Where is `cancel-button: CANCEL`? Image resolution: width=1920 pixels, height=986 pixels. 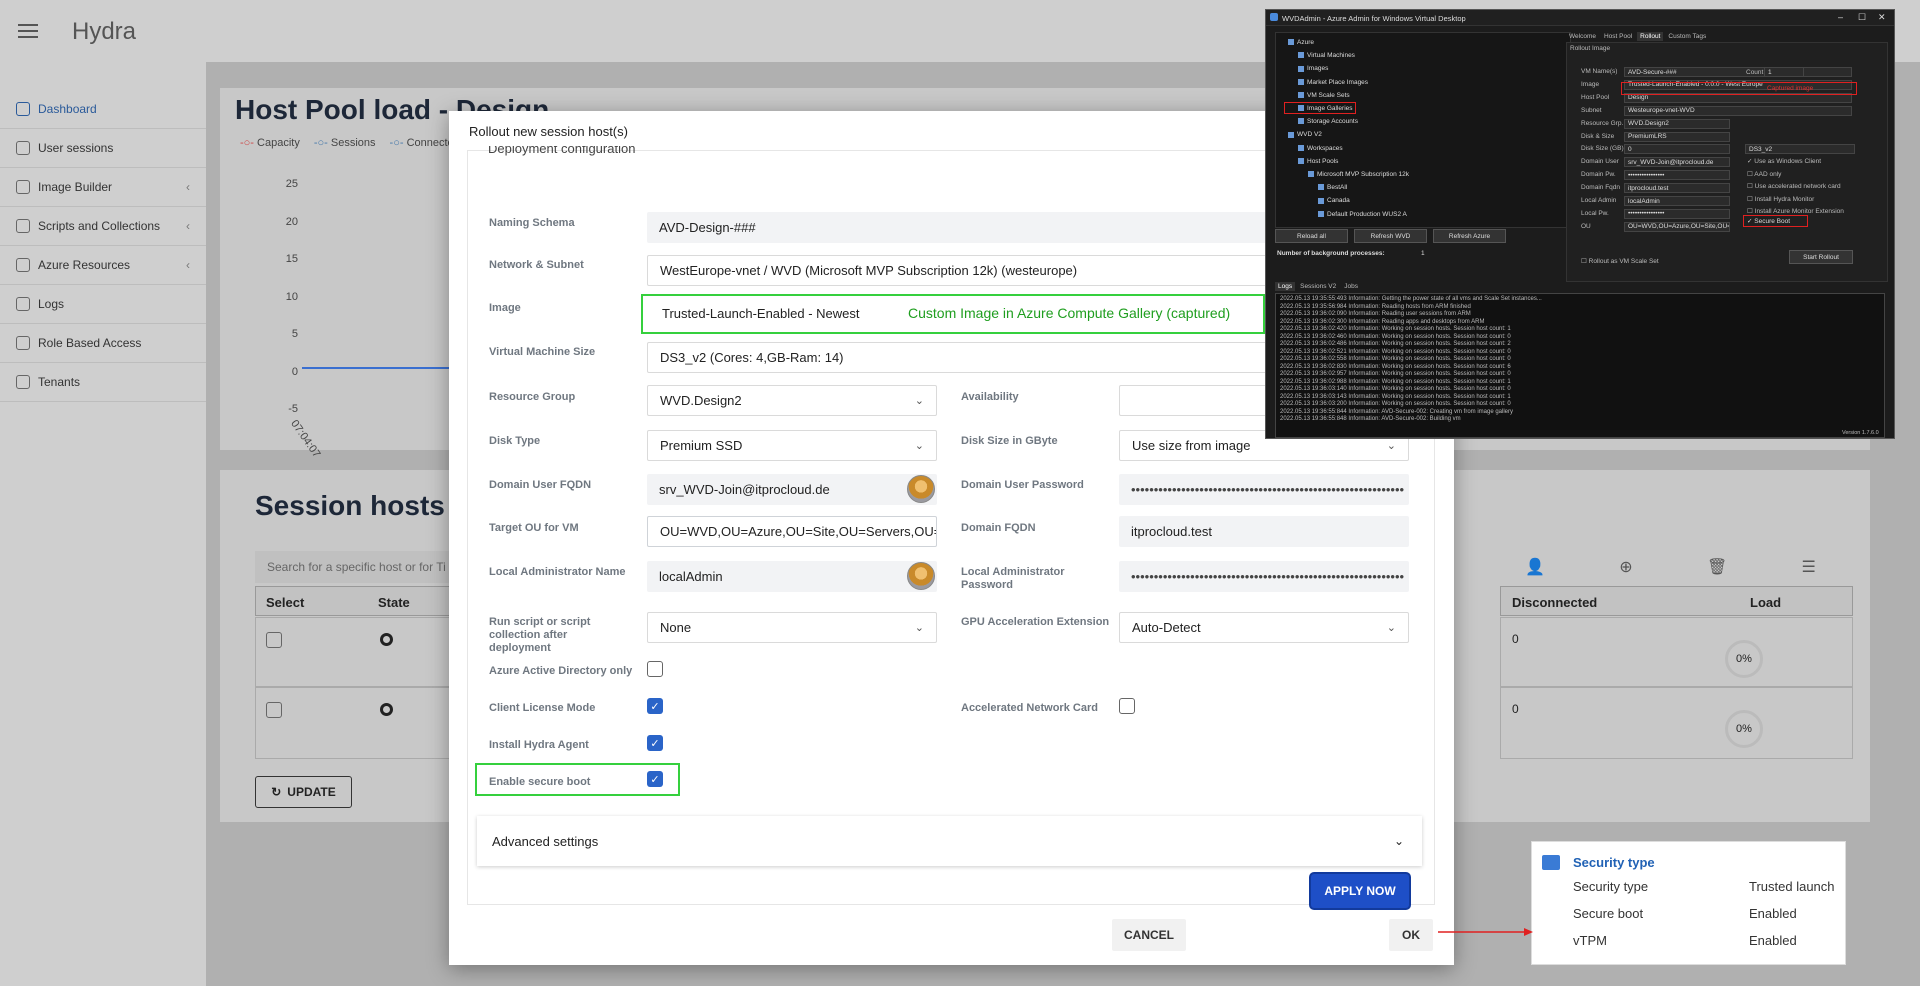 cancel-button: CANCEL is located at coordinates (1149, 935).